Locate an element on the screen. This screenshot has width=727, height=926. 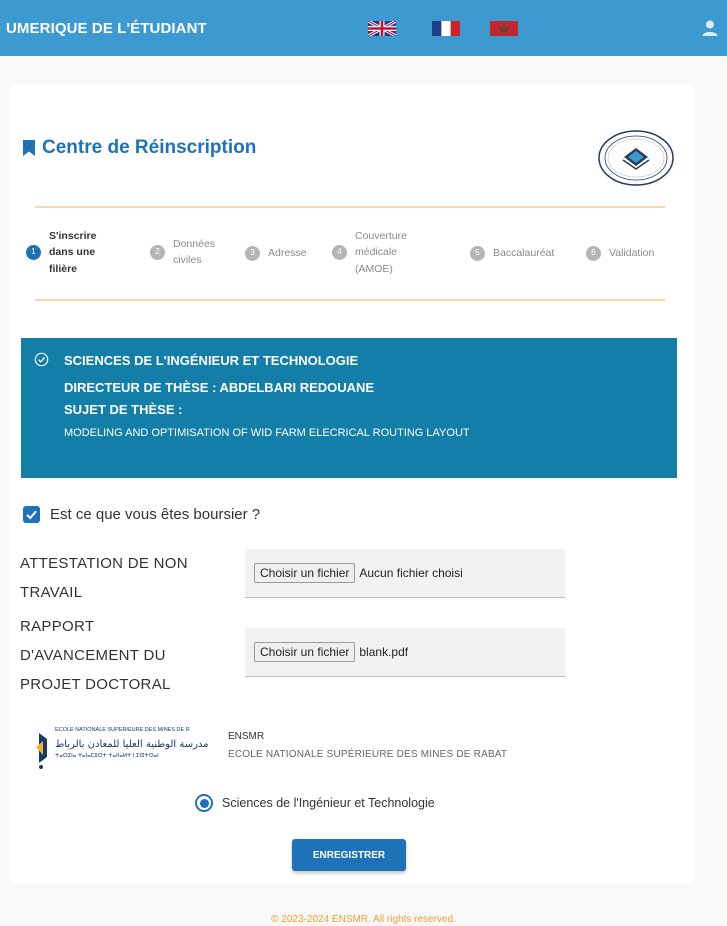
footer-copyright: © 2023-2024 ENSMR. All rights reserved. is located at coordinates (363, 919).